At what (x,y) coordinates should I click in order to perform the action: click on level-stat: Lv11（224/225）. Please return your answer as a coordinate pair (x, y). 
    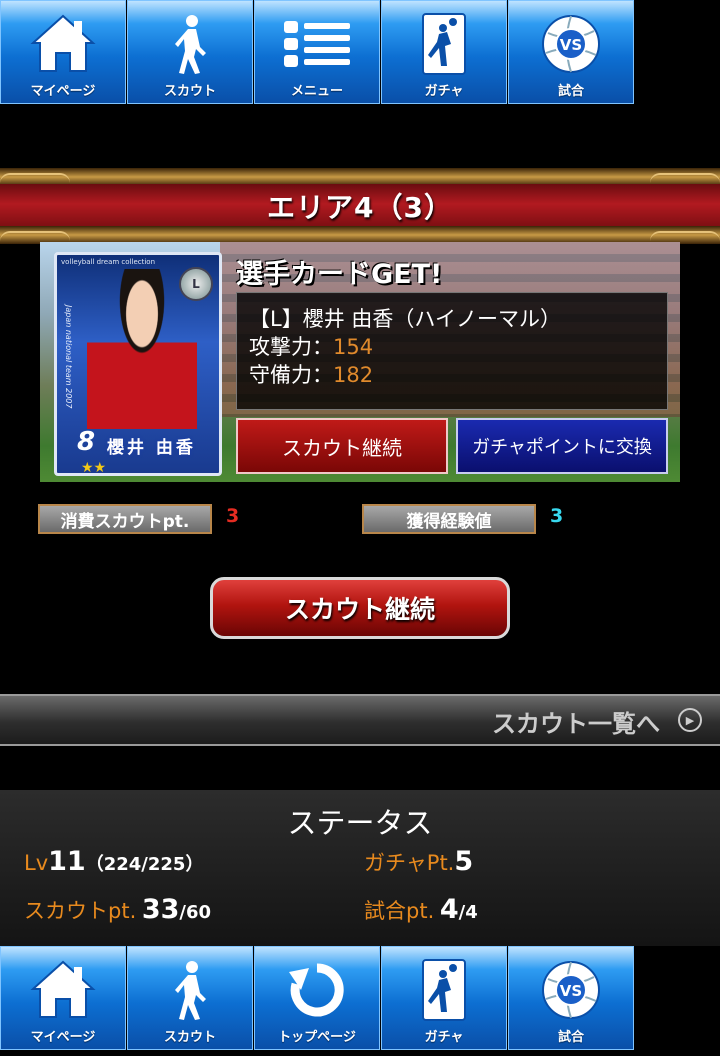
    Looking at the image, I should click on (113, 861).